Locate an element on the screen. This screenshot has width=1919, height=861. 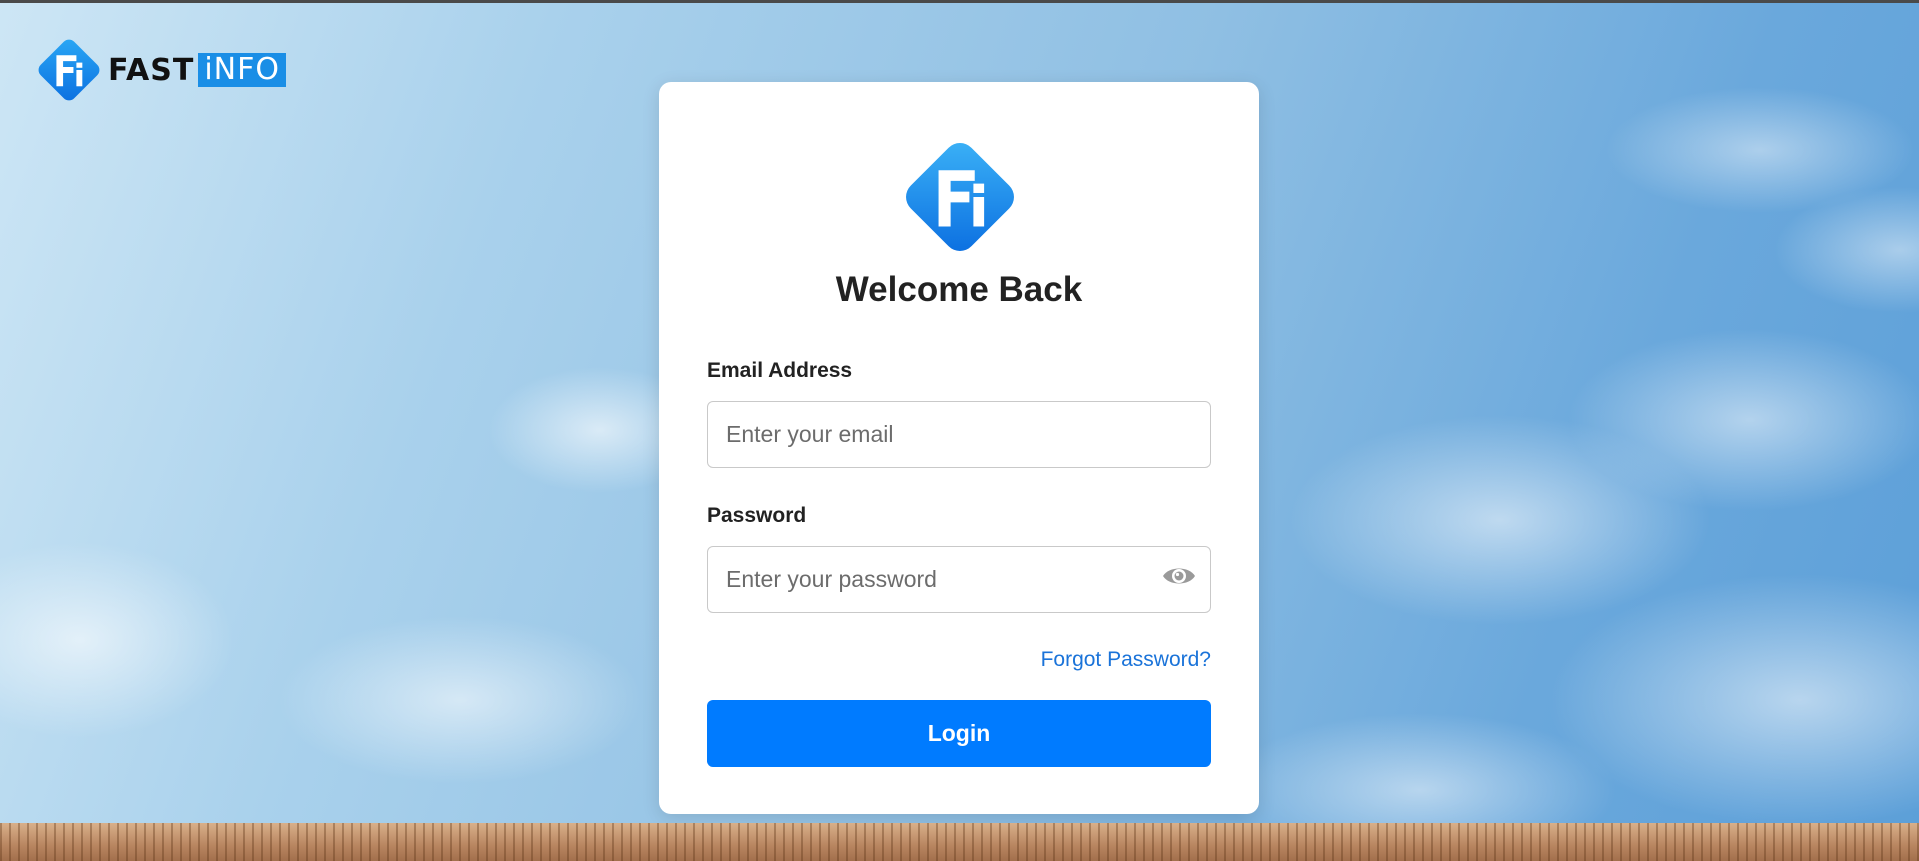
brand-logo: FAST iNFO is located at coordinates (159, 70).